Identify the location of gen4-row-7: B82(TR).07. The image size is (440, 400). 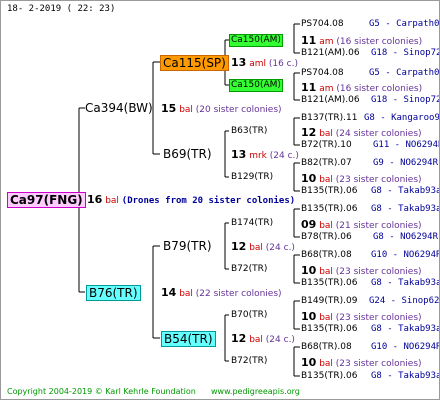
(326, 163).